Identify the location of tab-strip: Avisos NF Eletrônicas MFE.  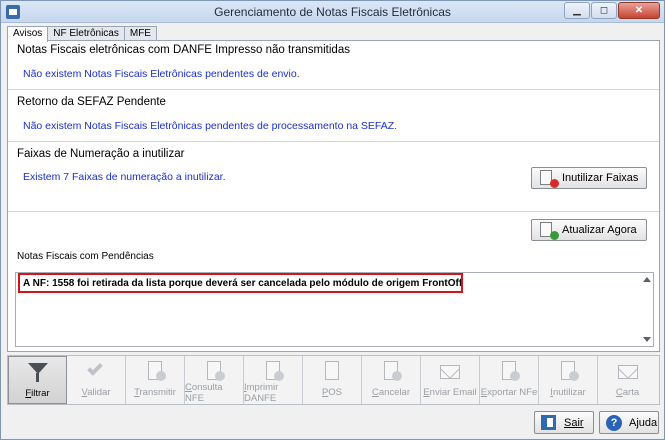
(82, 34).